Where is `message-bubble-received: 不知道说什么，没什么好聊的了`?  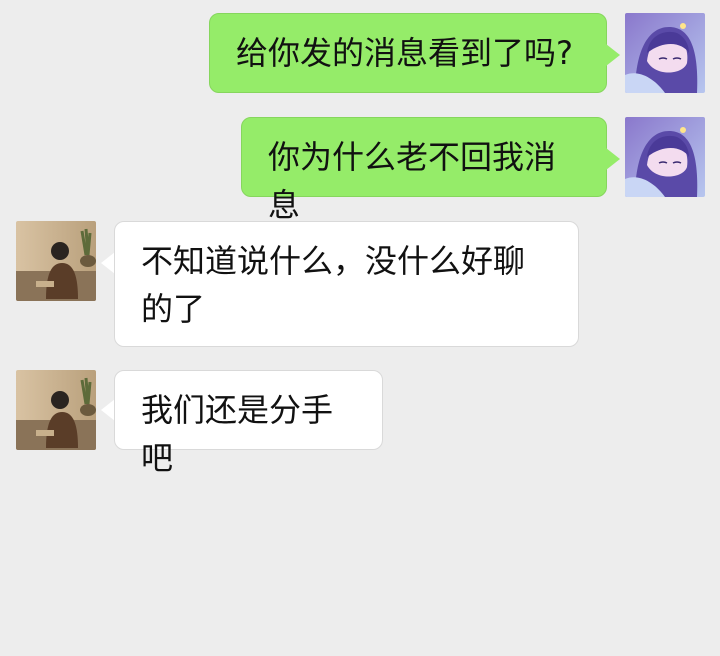
message-bubble-received: 不知道说什么，没什么好聊的了 is located at coordinates (346, 284).